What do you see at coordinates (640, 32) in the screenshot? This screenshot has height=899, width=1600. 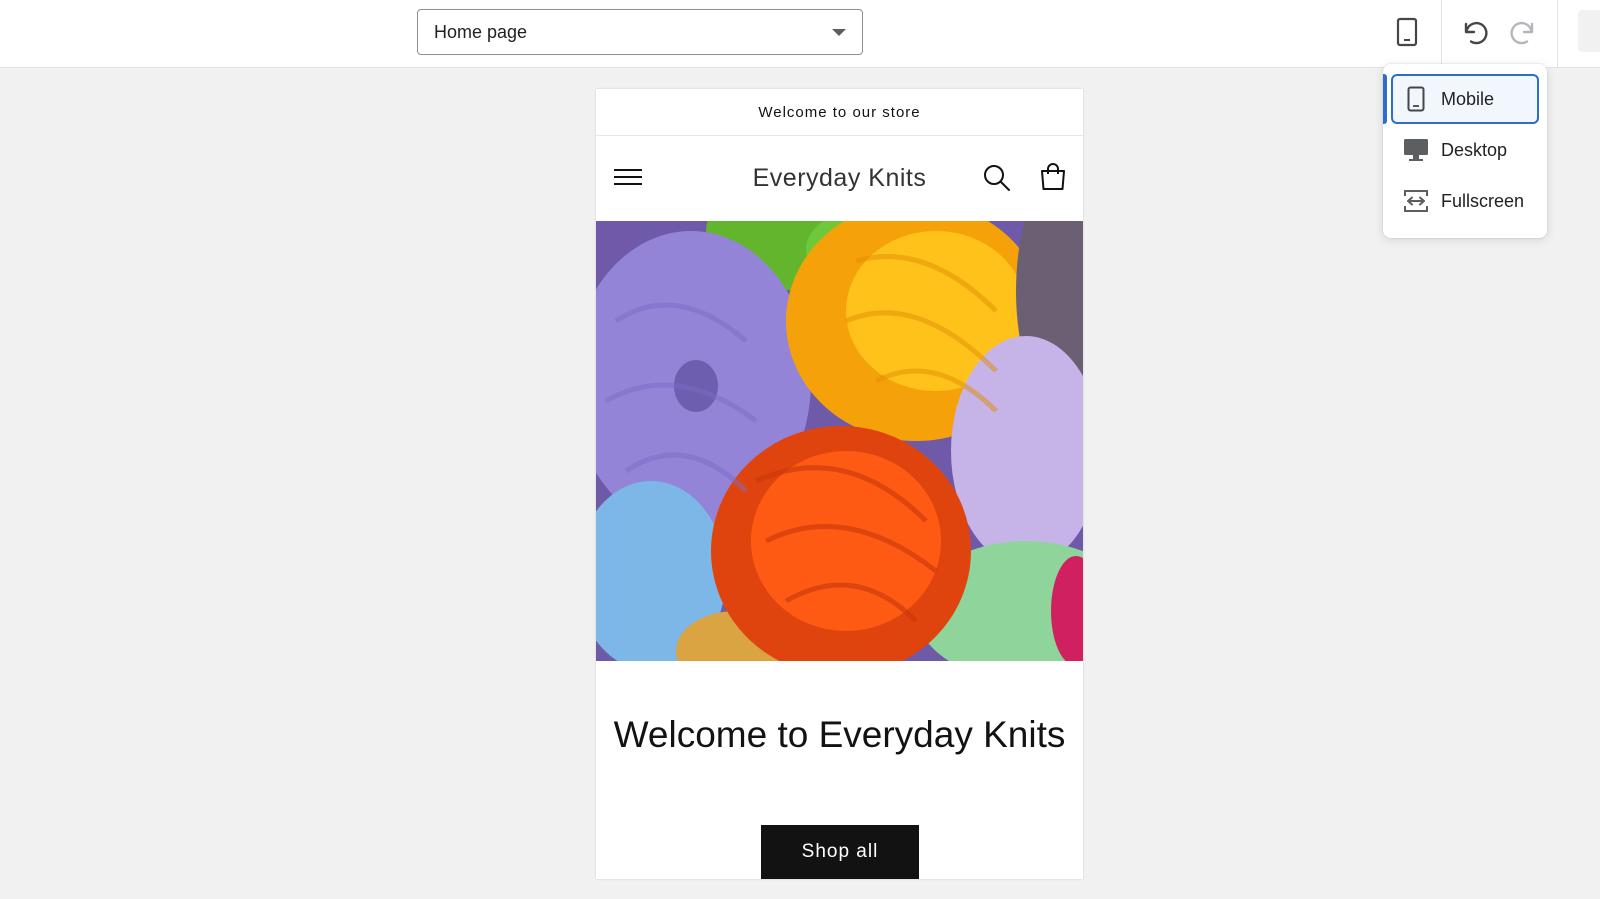 I see `page-select: Home page` at bounding box center [640, 32].